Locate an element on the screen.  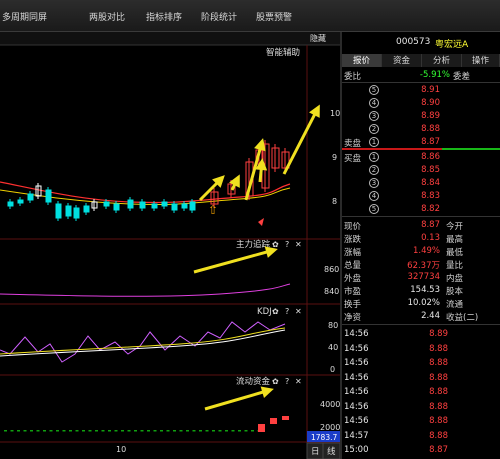
stat-label: 现价 is located at coordinates (353, 227).